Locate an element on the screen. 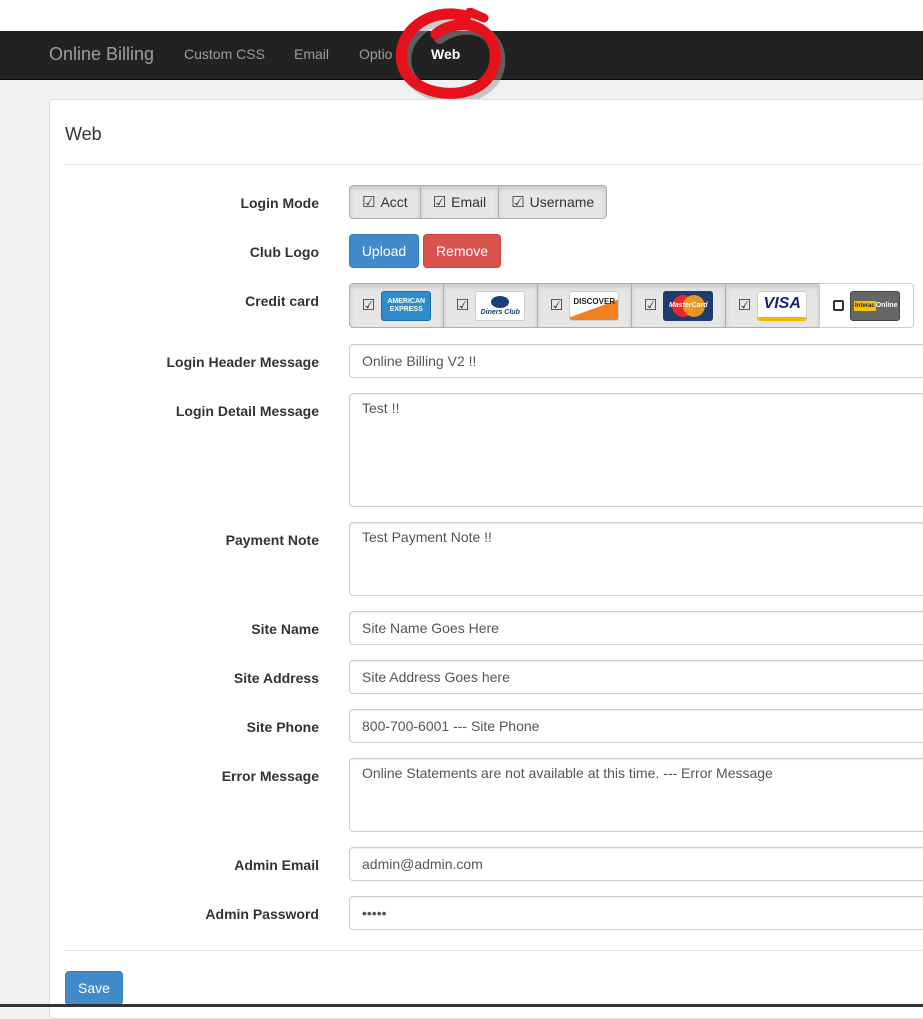 The image size is (923, 1019). nav-custom-css: Custom CSS is located at coordinates (224, 54).